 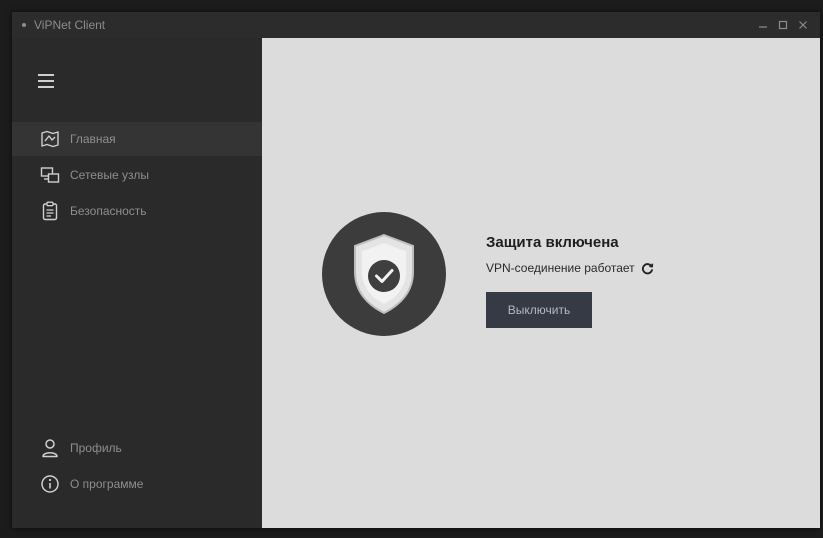 What do you see at coordinates (50, 448) in the screenshot?
I see `user-icon` at bounding box center [50, 448].